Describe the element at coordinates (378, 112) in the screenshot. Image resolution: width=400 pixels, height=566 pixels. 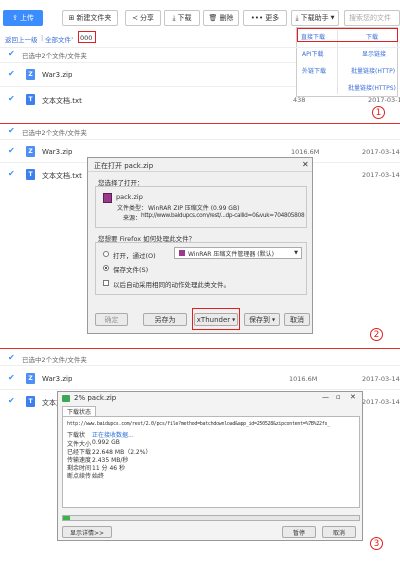
I see `step-number: 1` at that location.